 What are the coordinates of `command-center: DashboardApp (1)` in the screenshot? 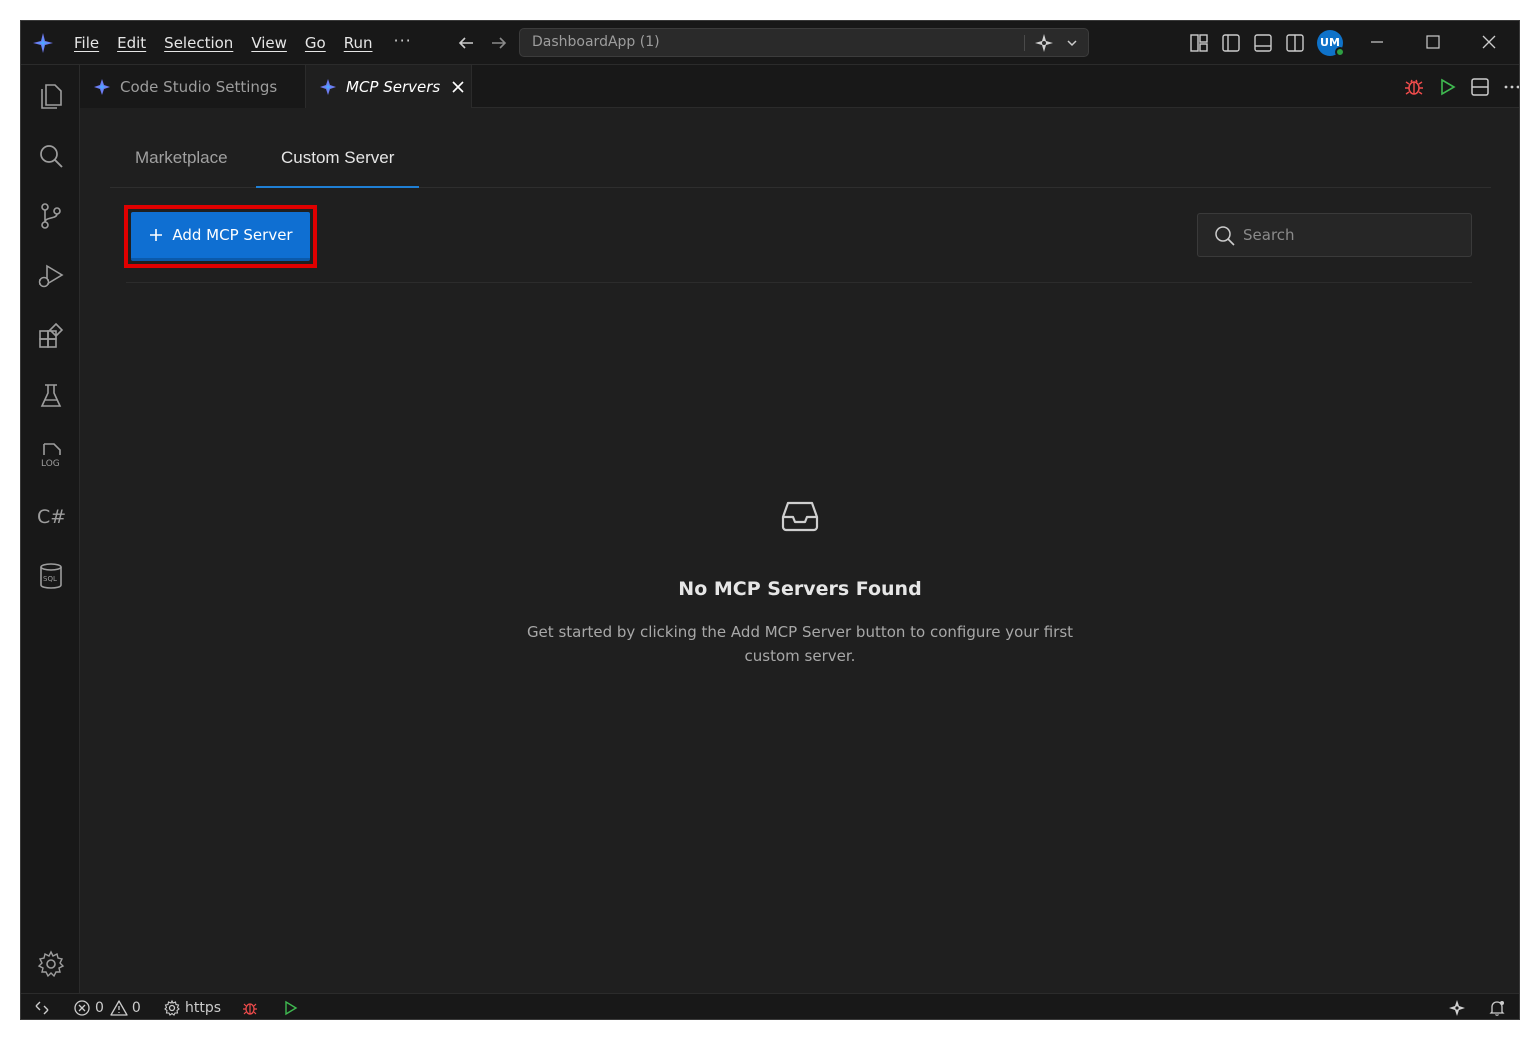 It's located at (804, 42).